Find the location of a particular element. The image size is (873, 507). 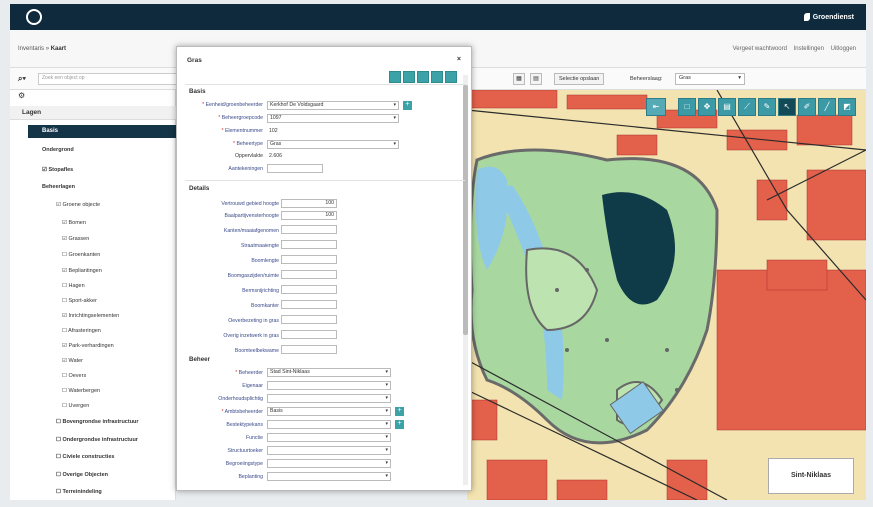

layer-item-ondergrondse: ☐ Ondergrondse infrastructuur is located at coordinates (97, 440).